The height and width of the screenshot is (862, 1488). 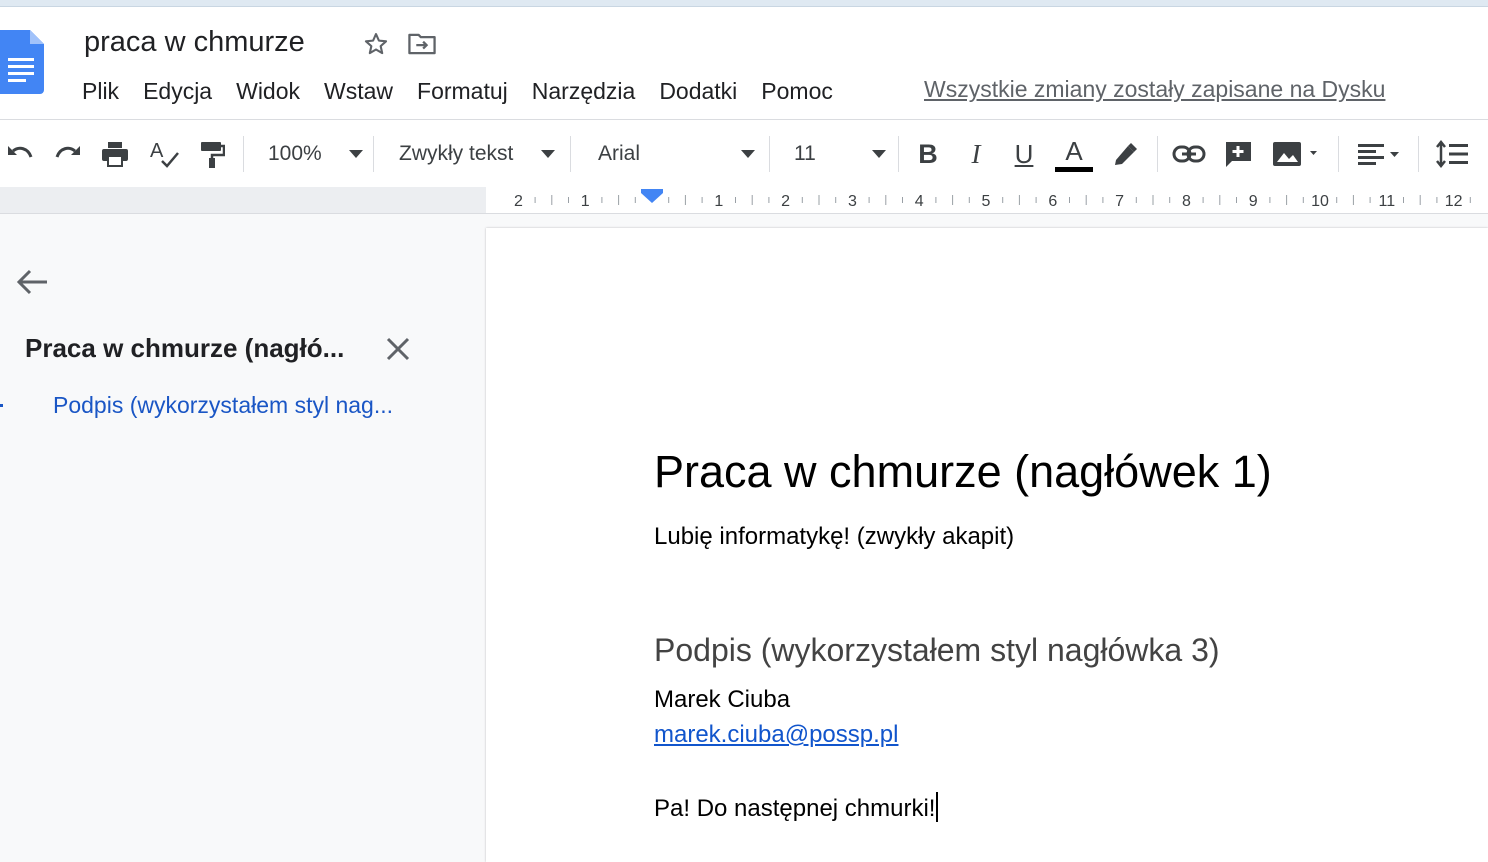 I want to click on email-link: marek.ciuba@possp.pl, so click(x=776, y=735).